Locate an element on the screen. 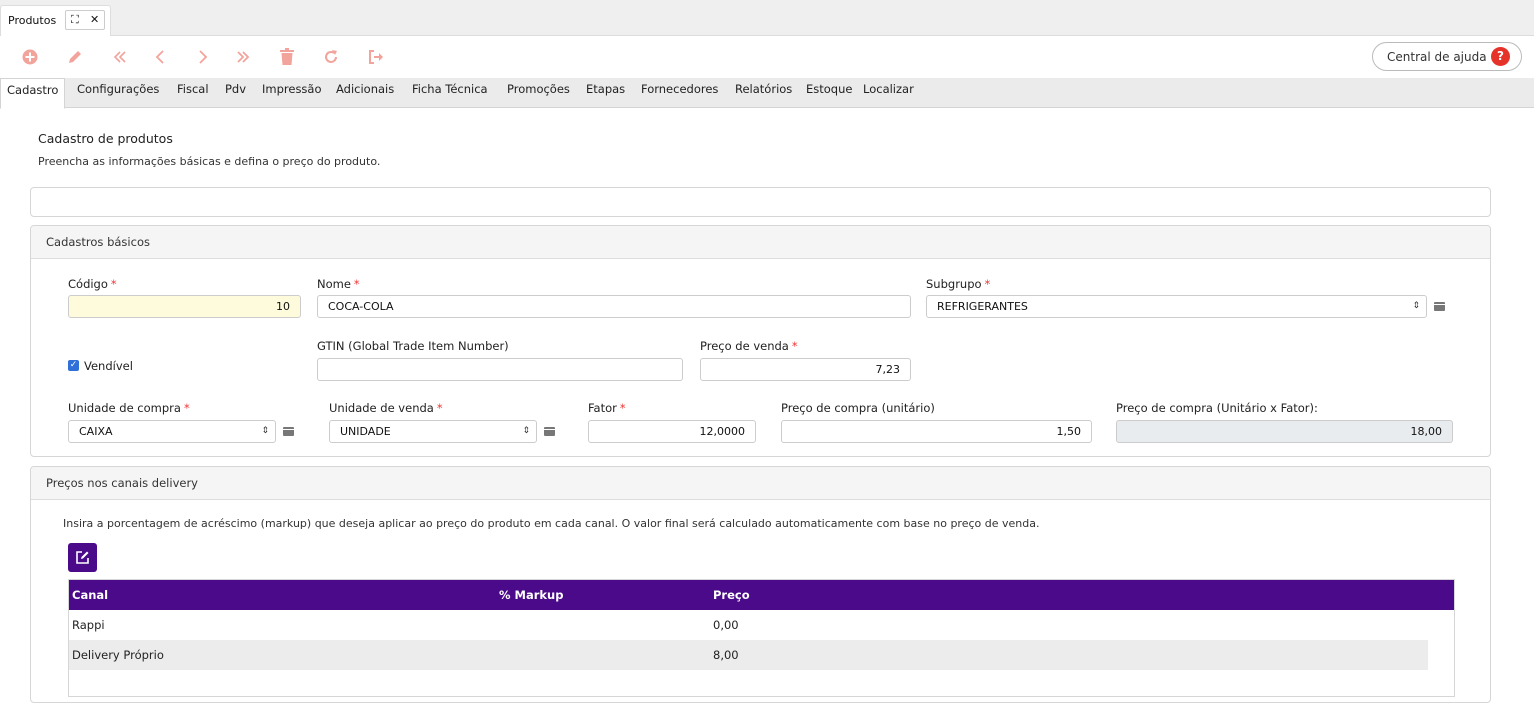  vendivel-label: Vendível is located at coordinates (108, 366).